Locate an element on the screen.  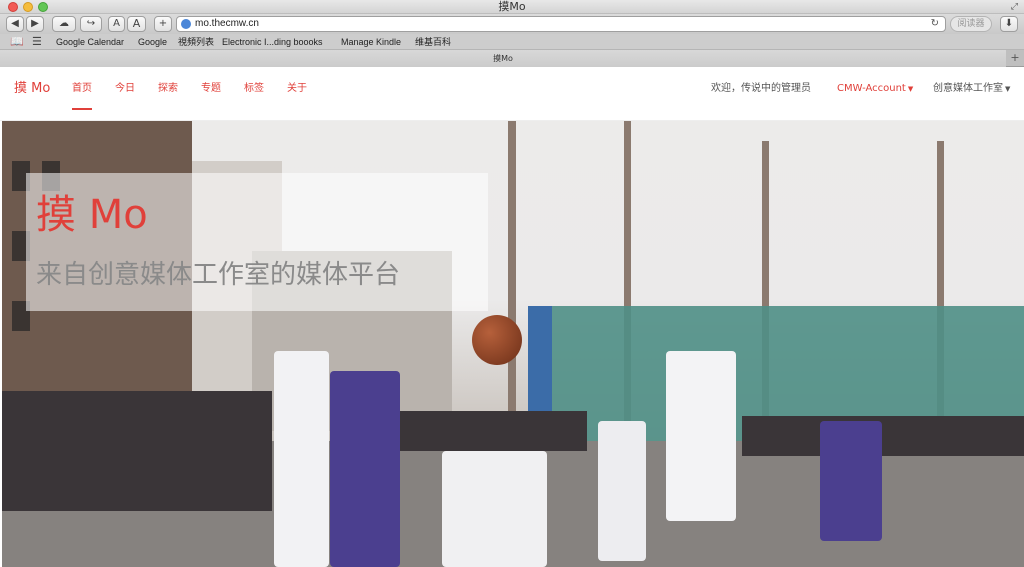
globe-icon is located at coordinates (186, 24).